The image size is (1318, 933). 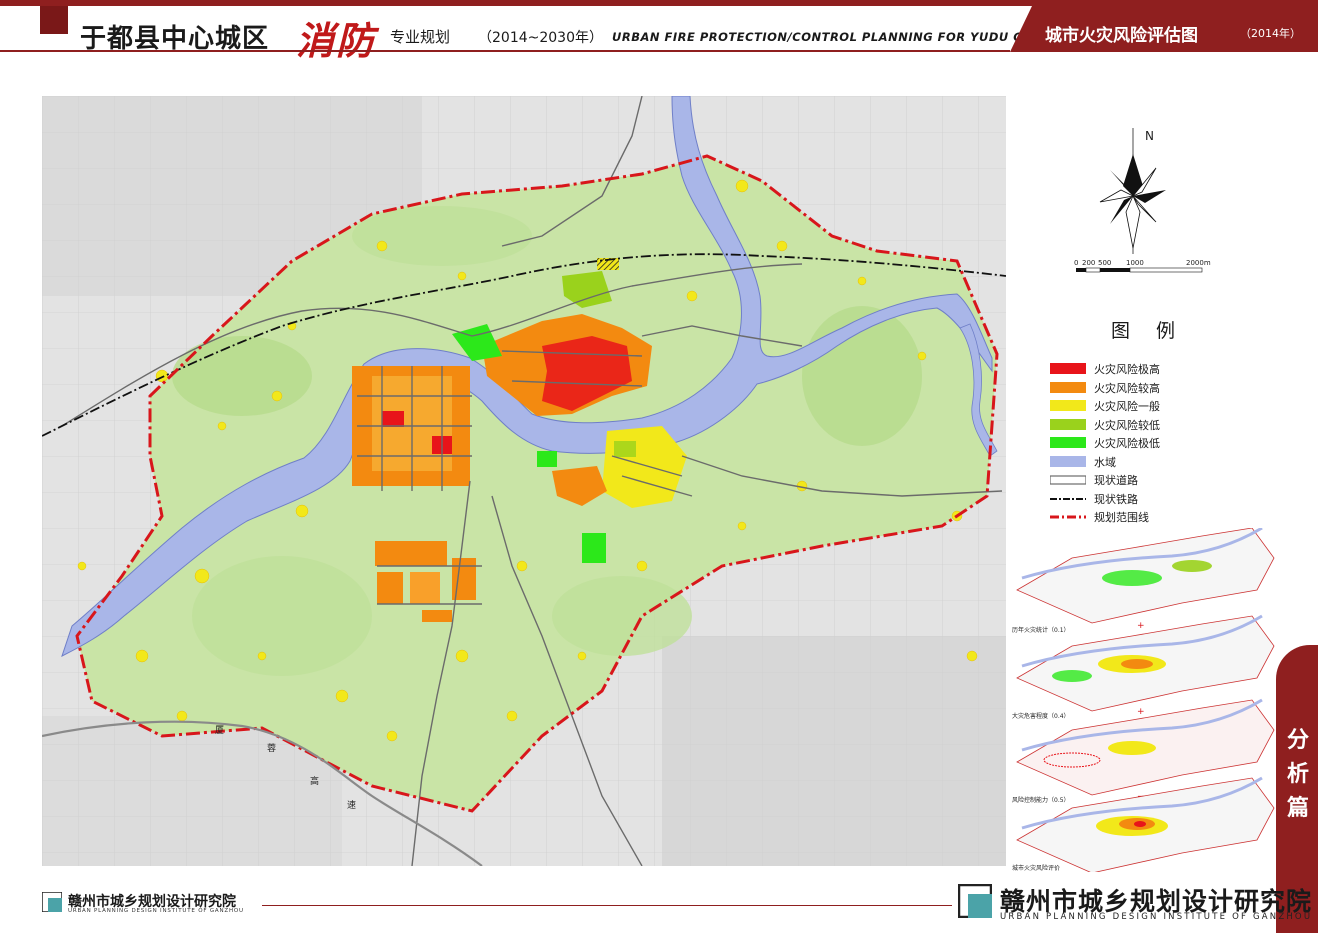 What do you see at coordinates (1127, 425) in the screenshot?
I see `legend-label: 火灾风险较低` at bounding box center [1127, 425].